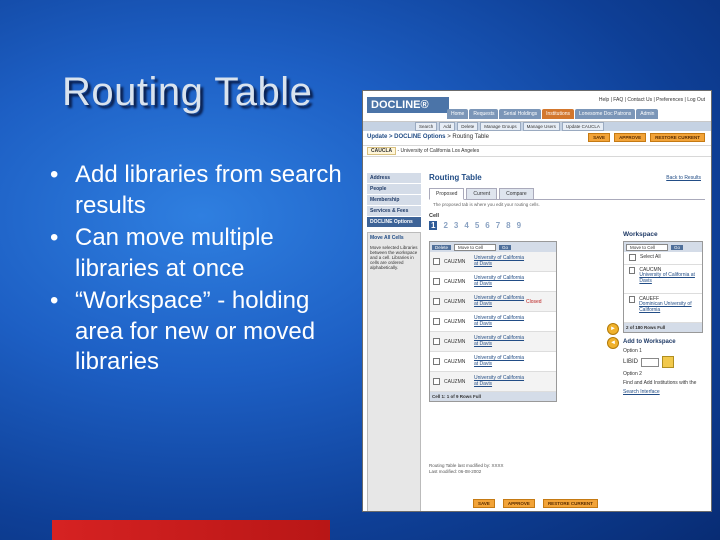 This screenshot has height=540, width=720. I want to click on tab-proposed: Proposed, so click(447, 194).